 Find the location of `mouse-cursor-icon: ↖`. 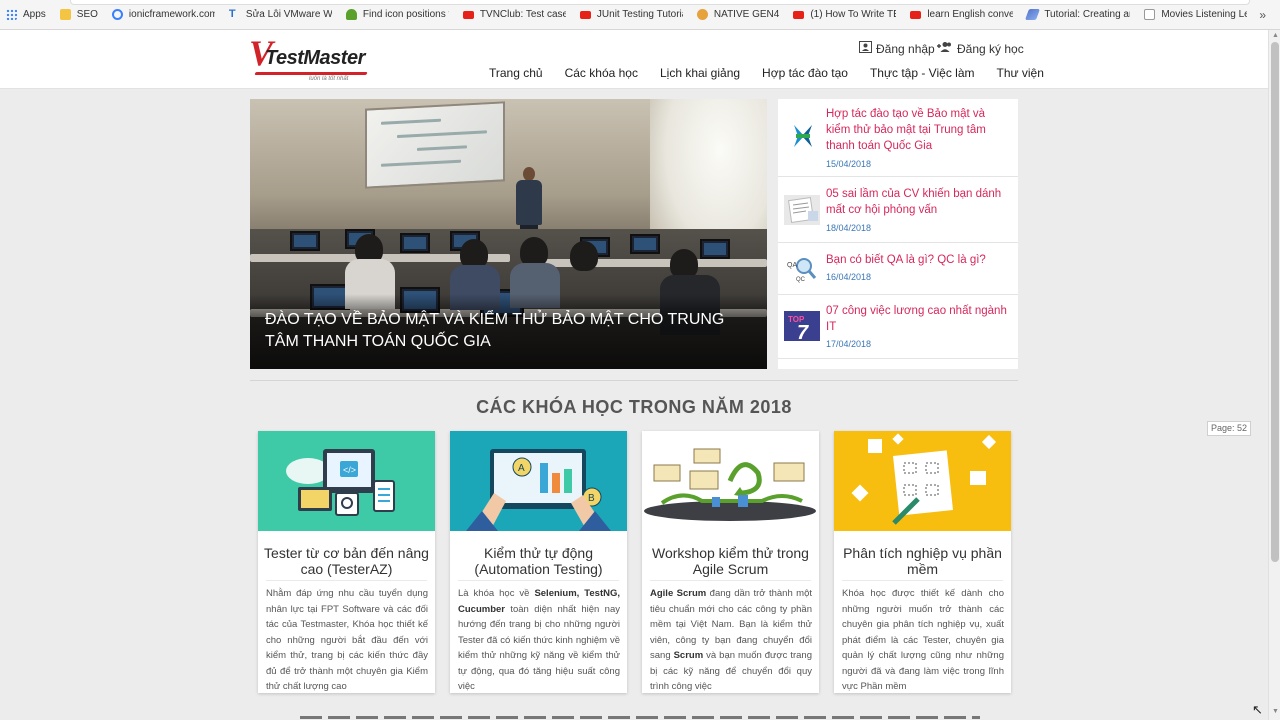

mouse-cursor-icon: ↖ is located at coordinates (1257, 709).